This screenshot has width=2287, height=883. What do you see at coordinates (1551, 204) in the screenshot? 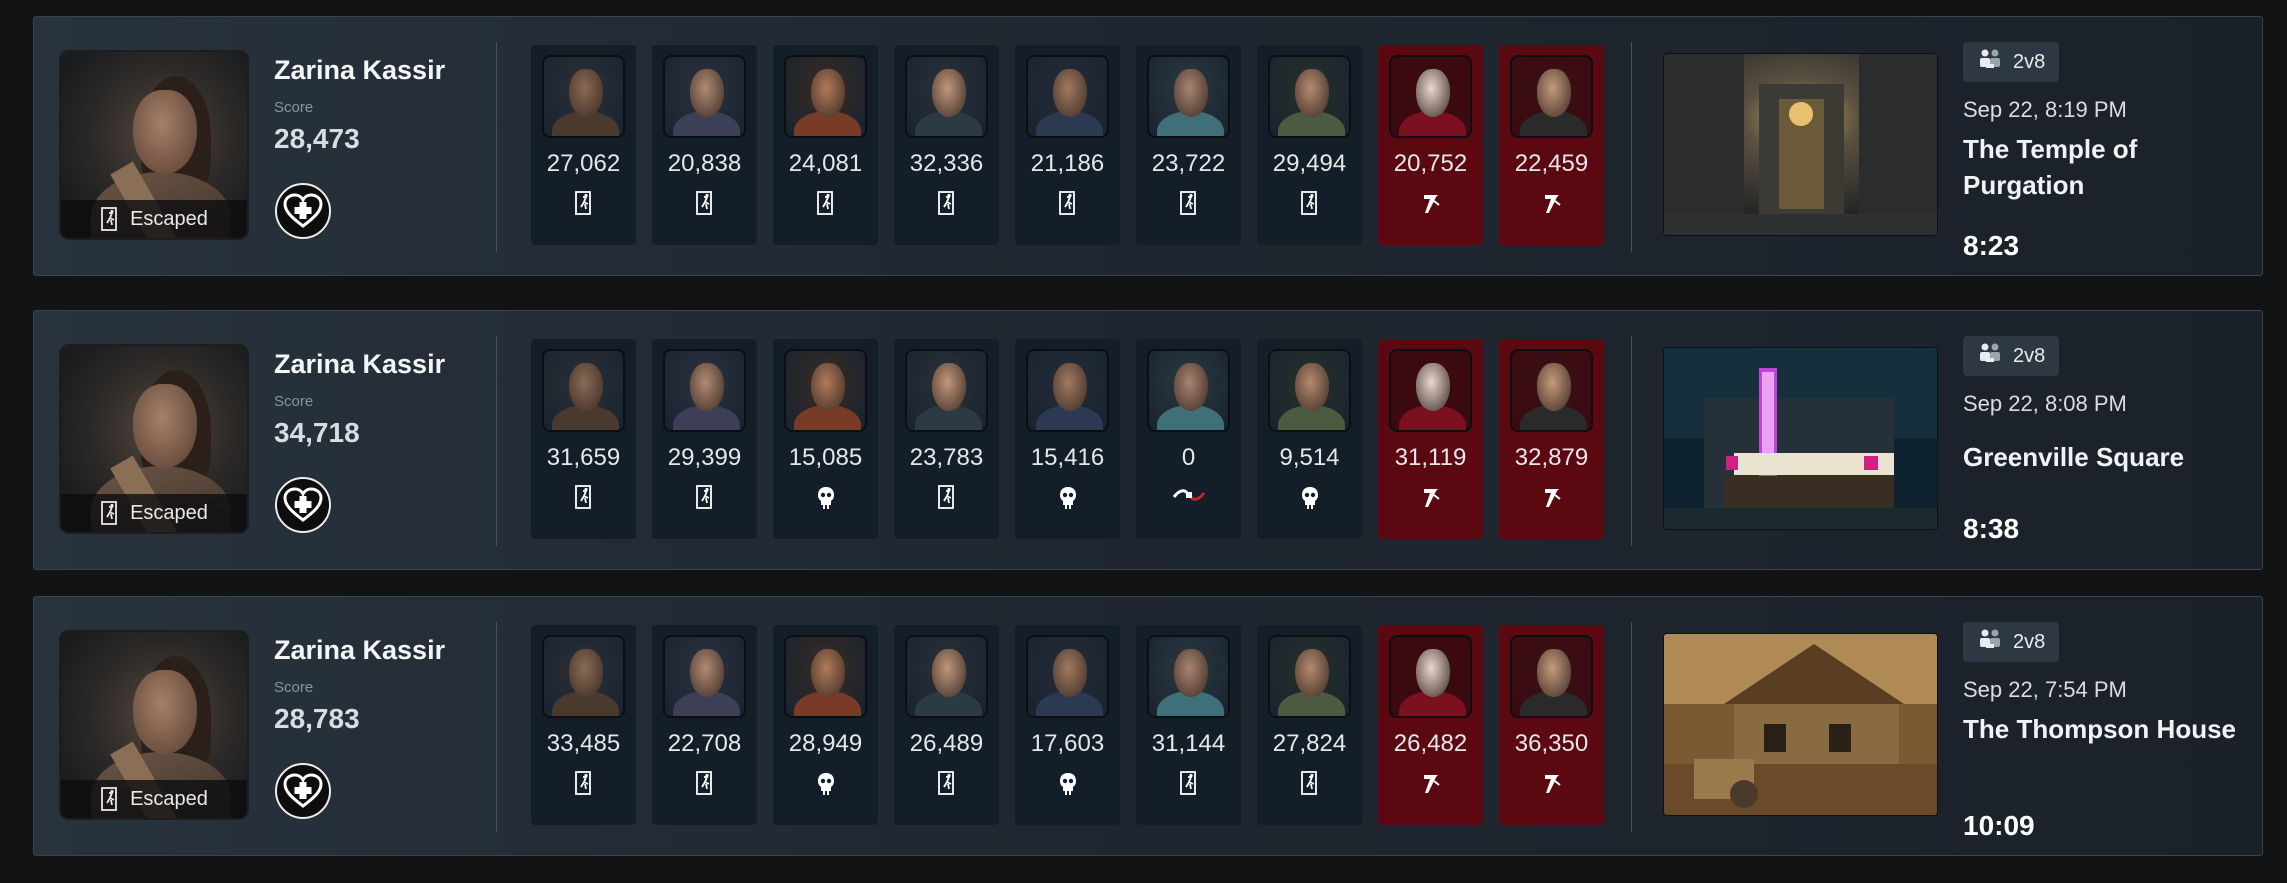
I see `knife-icon` at bounding box center [1551, 204].